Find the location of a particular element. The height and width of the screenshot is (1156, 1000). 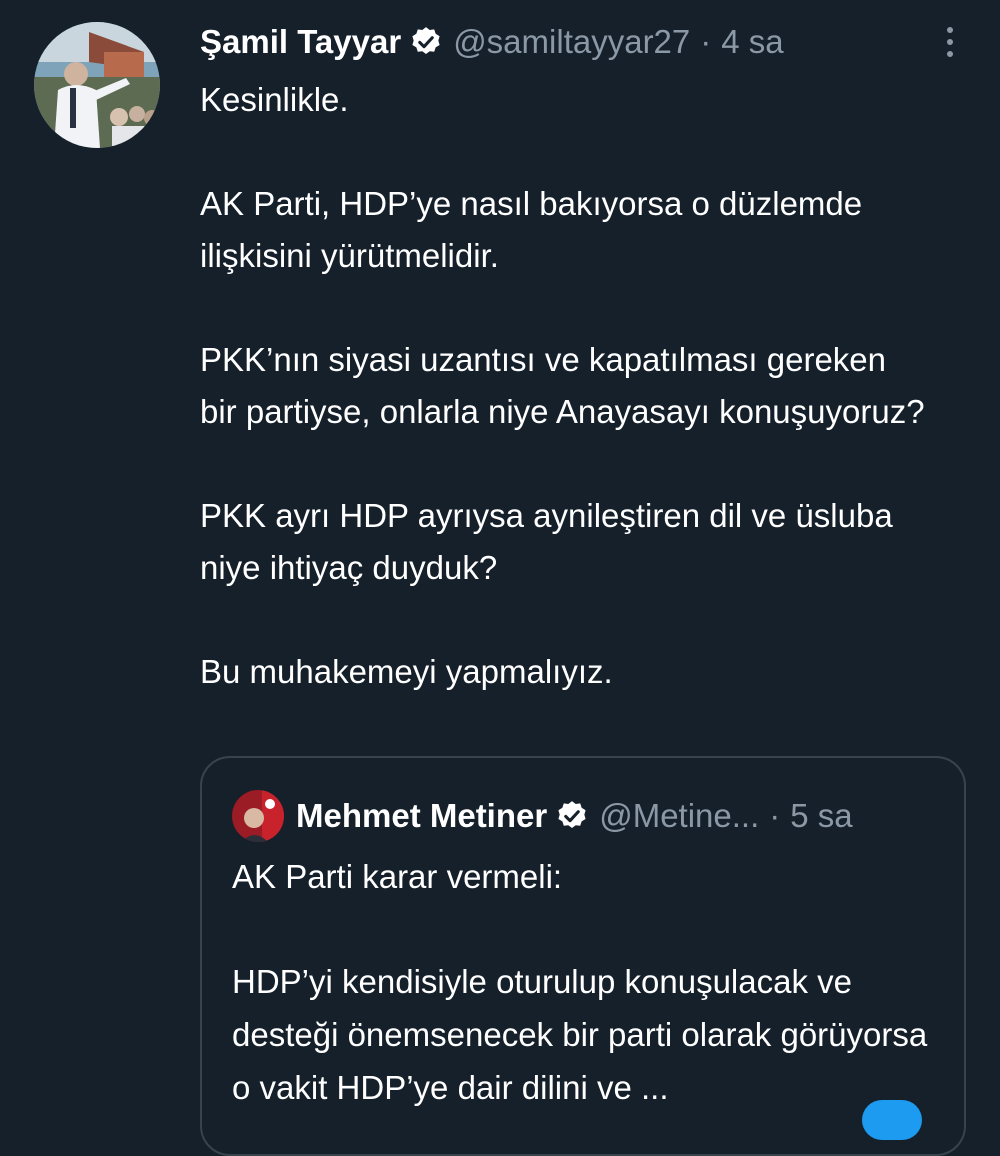

tweet-timestamp: 4 sa is located at coordinates (752, 42).